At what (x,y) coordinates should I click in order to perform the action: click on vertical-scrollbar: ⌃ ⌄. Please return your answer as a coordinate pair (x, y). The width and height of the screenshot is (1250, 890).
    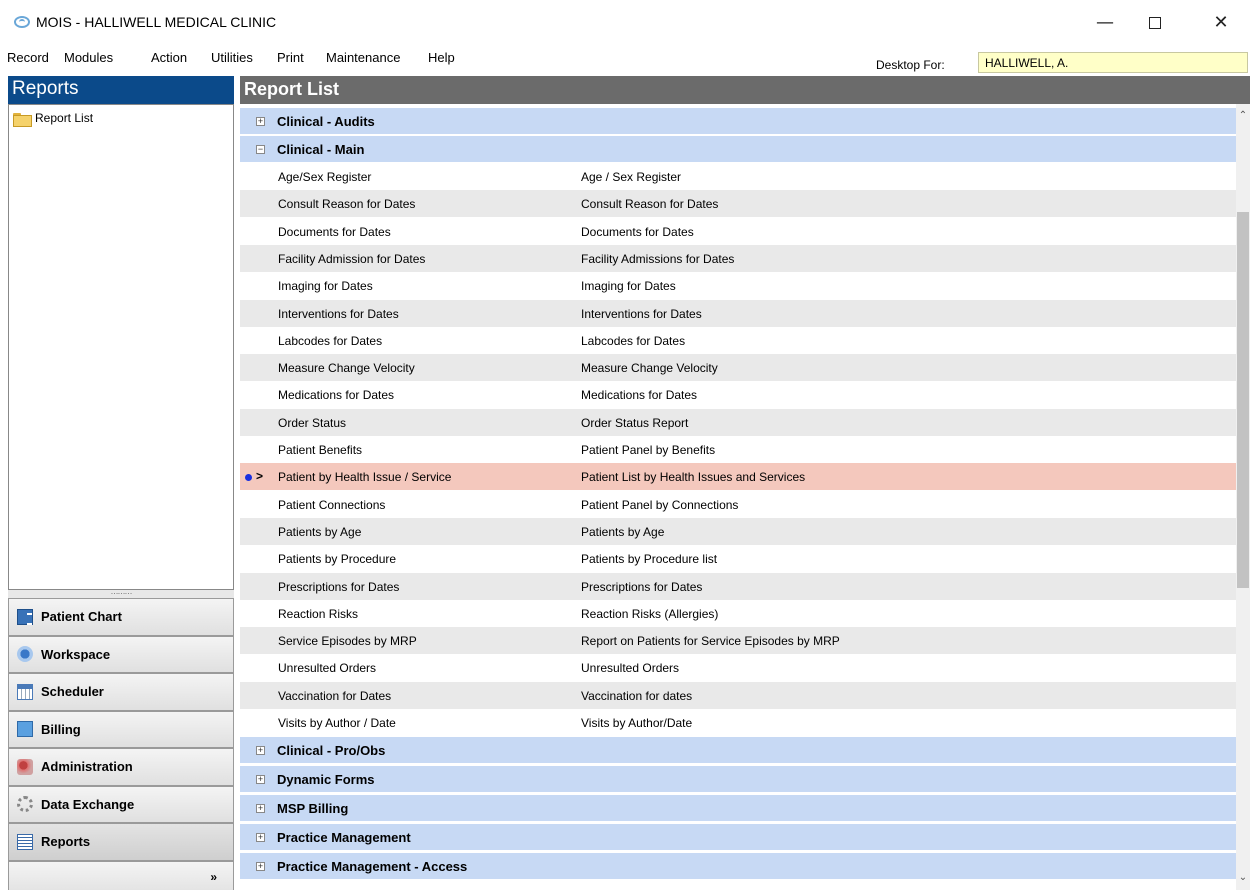
    Looking at the image, I should click on (1243, 497).